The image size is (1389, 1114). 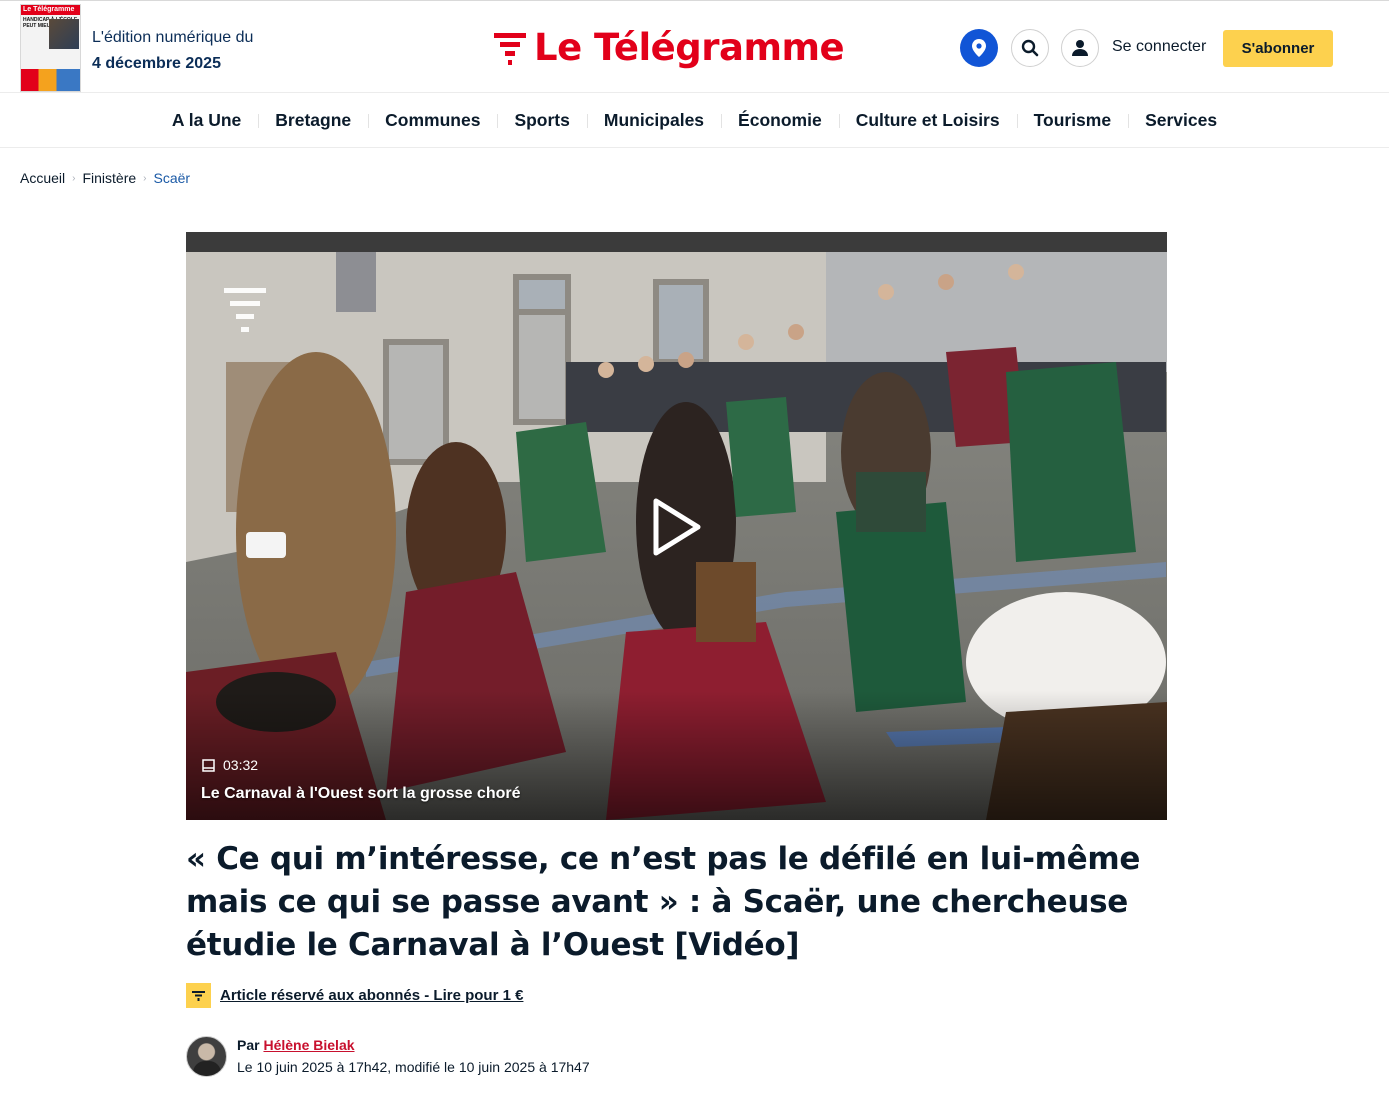 I want to click on location-button, so click(x=979, y=48).